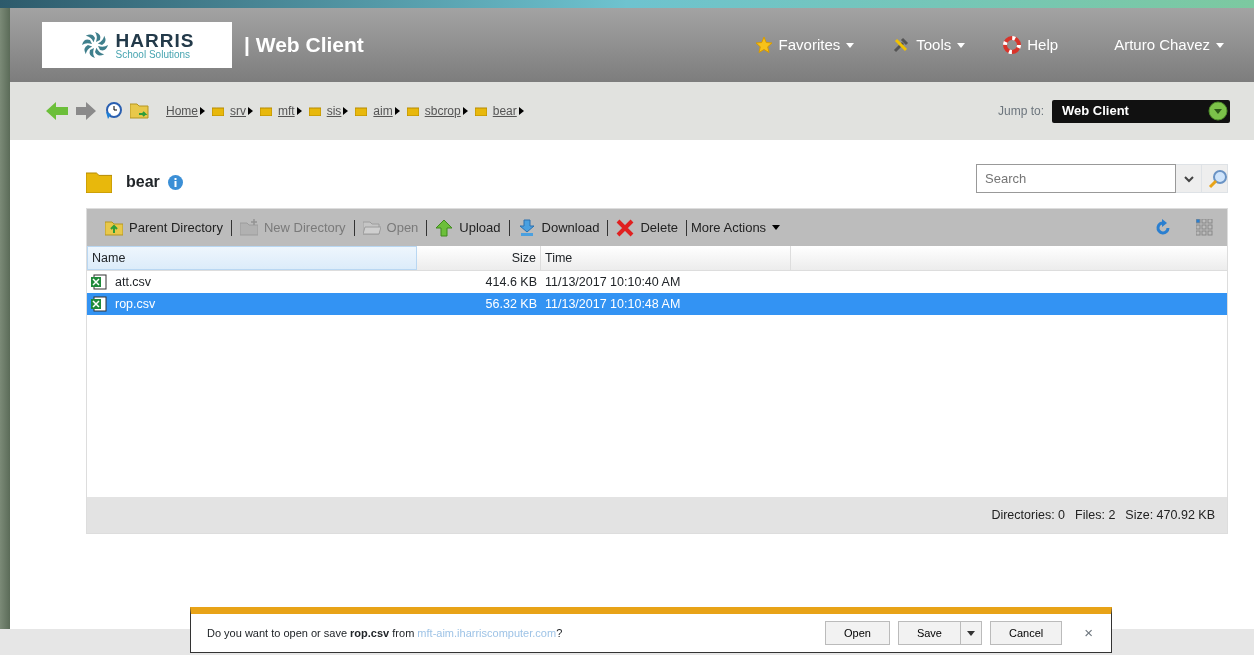  I want to click on file-size: 56.32 KB, so click(511, 304).